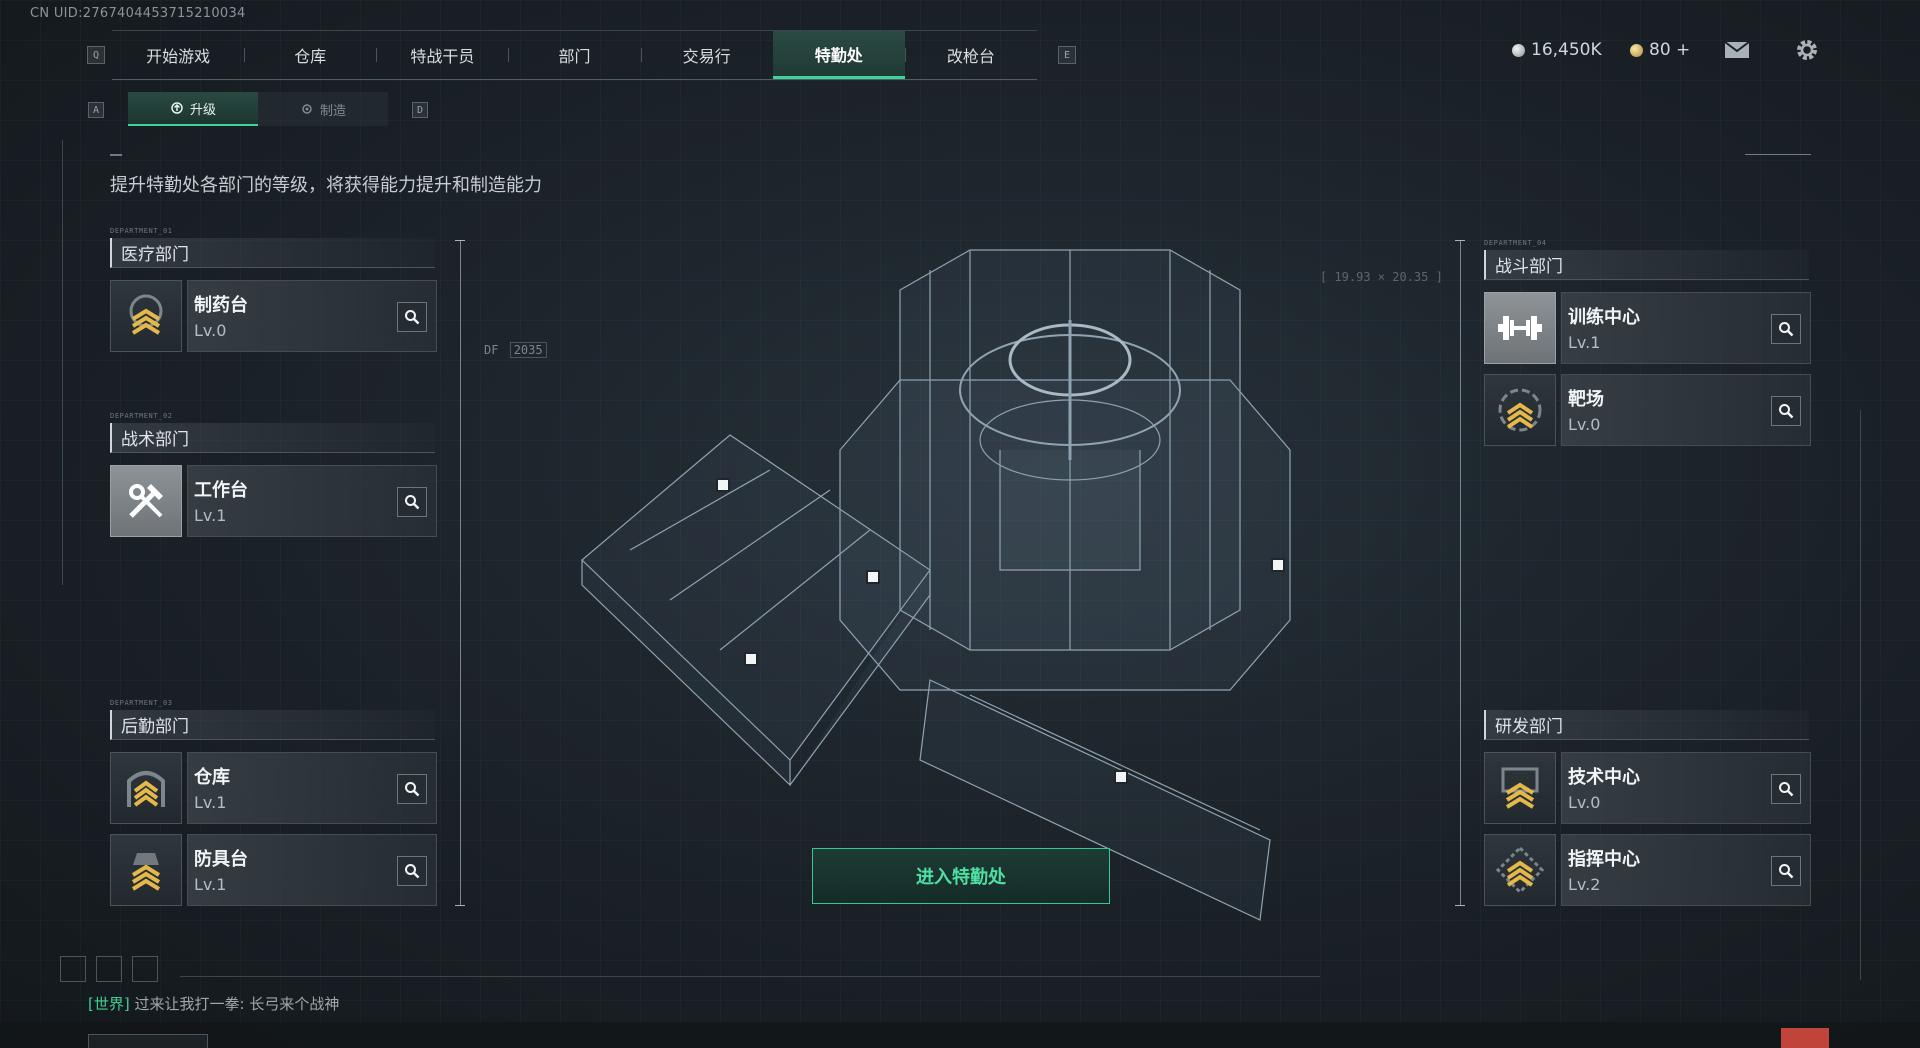 The image size is (1920, 1048). What do you see at coordinates (141, 416) in the screenshot?
I see `dept-tag: DEPARTMENT_02` at bounding box center [141, 416].